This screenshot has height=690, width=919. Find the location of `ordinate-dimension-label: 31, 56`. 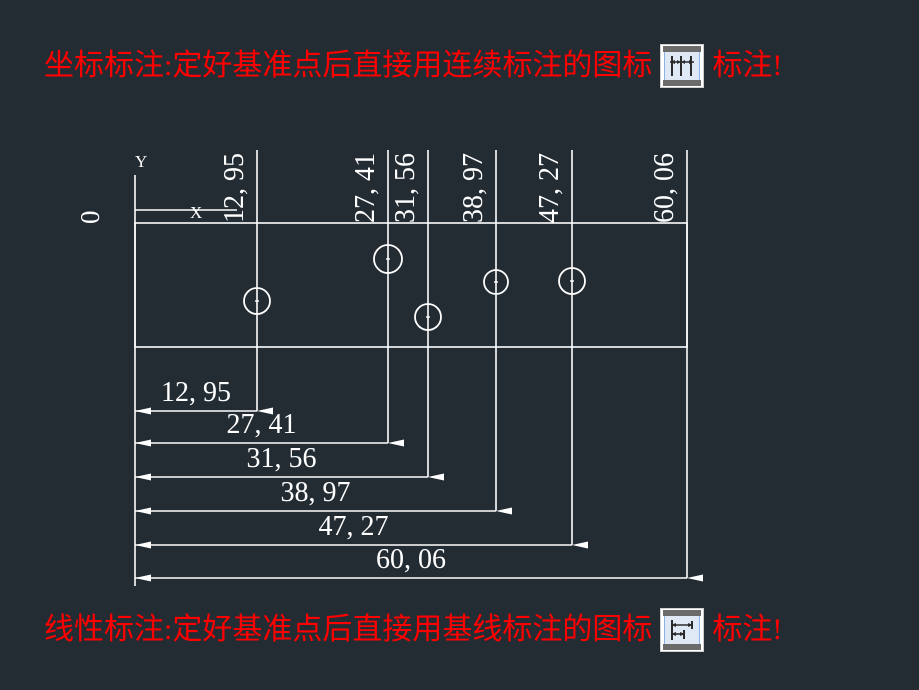

ordinate-dimension-label: 31, 56 is located at coordinates (405, 188).